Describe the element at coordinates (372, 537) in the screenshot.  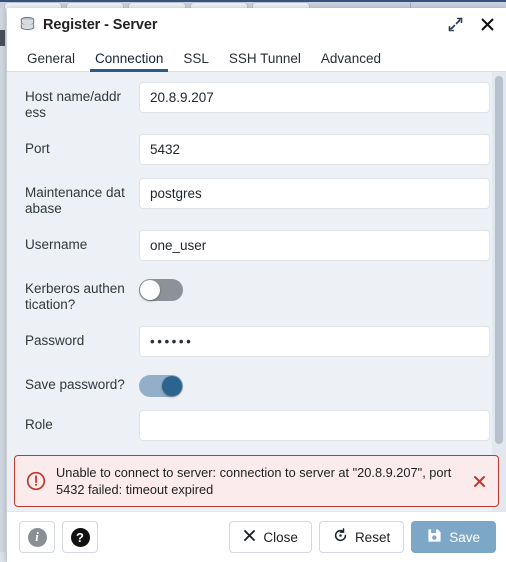
I see `reset-button-label: Reset` at that location.